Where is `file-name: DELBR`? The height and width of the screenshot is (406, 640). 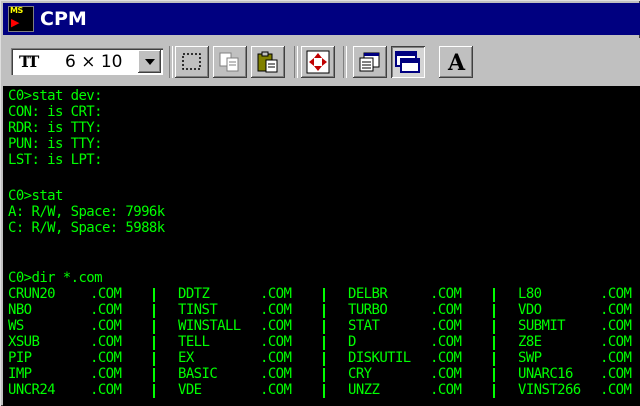
file-name: DELBR is located at coordinates (368, 294).